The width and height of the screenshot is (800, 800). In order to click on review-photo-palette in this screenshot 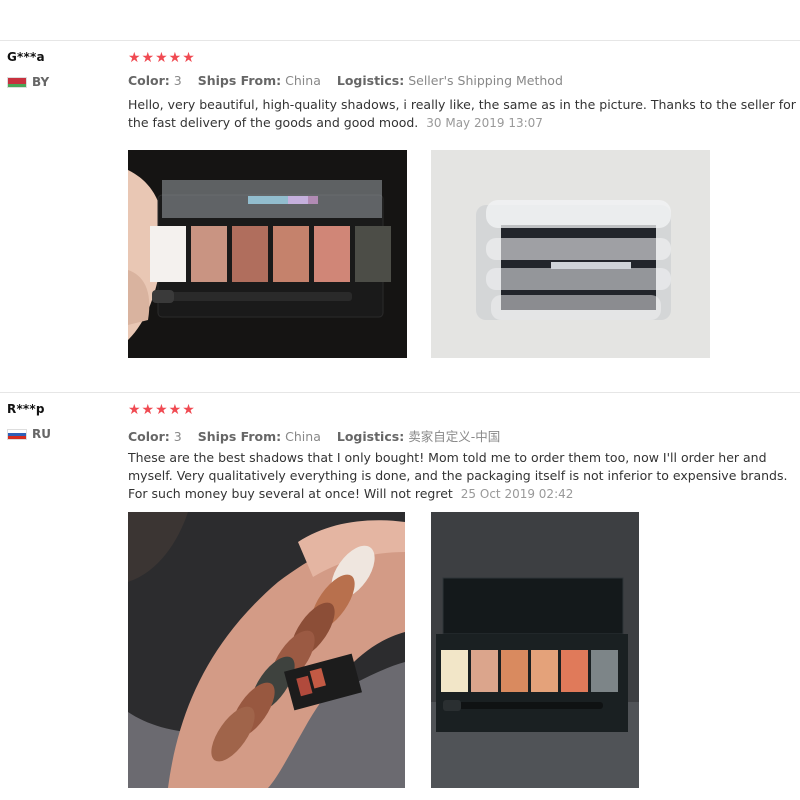, I will do `click(267, 254)`.